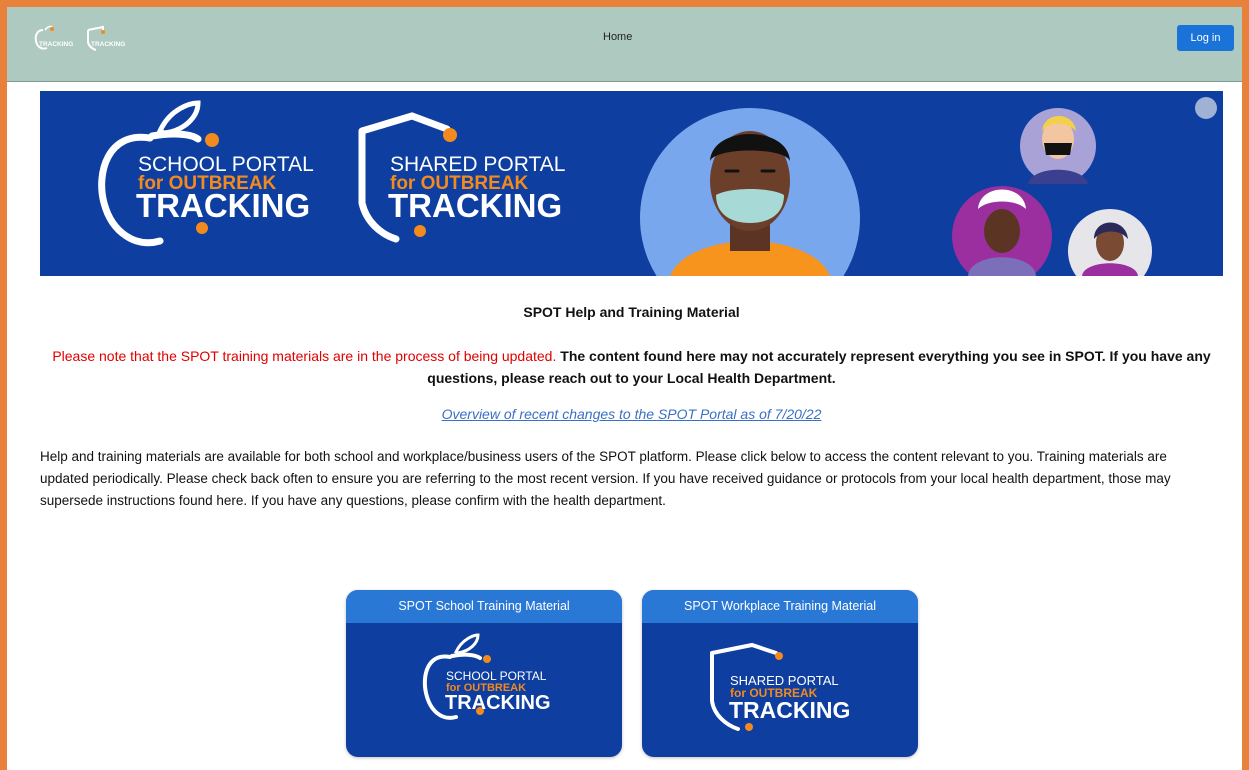 This screenshot has width=1249, height=770. What do you see at coordinates (484, 606) in the screenshot?
I see `school-training-card-title: SPOT School Training Material` at bounding box center [484, 606].